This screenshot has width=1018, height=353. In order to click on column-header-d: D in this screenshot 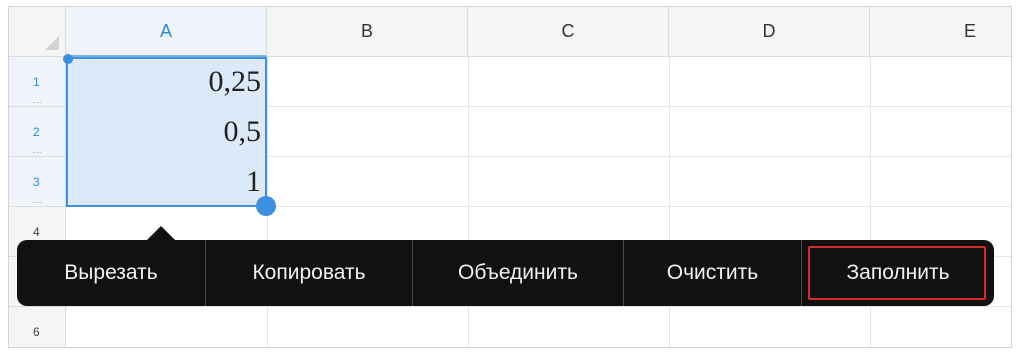, I will do `click(769, 32)`.